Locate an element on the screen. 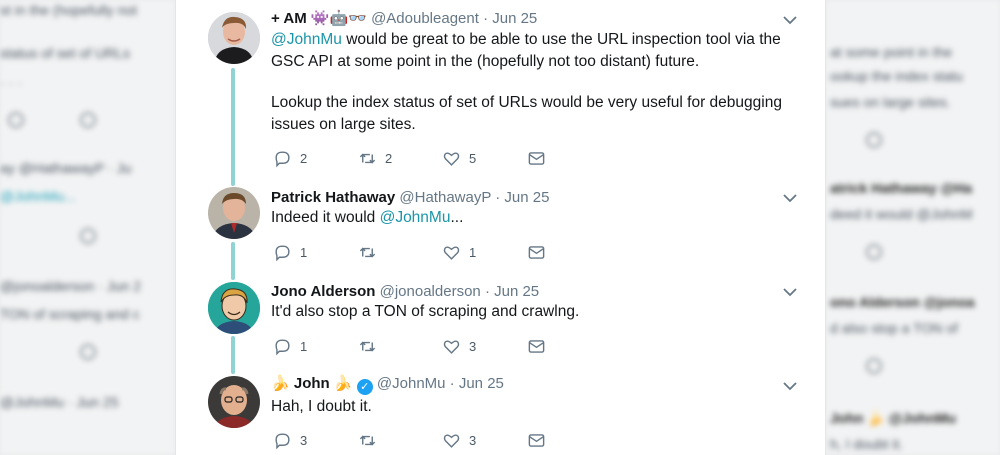 The height and width of the screenshot is (455, 1000). tweet-text-body: Indeed it would is located at coordinates (325, 217).